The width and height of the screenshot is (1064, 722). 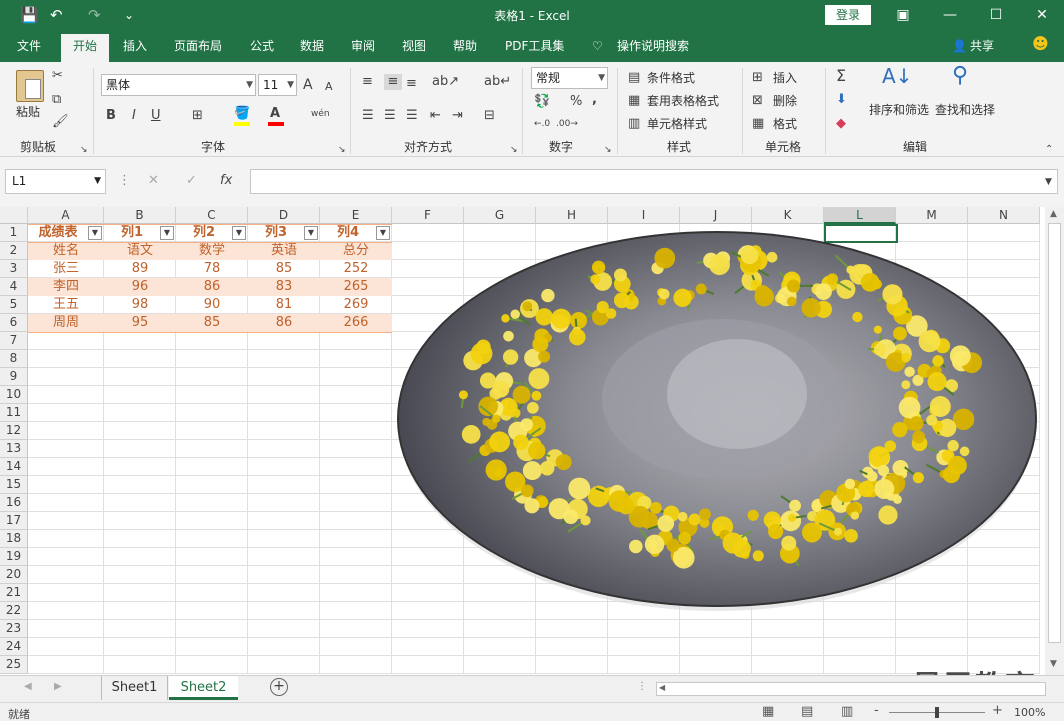 What do you see at coordinates (356, 305) in the screenshot?
I see `table-cell: 269` at bounding box center [356, 305].